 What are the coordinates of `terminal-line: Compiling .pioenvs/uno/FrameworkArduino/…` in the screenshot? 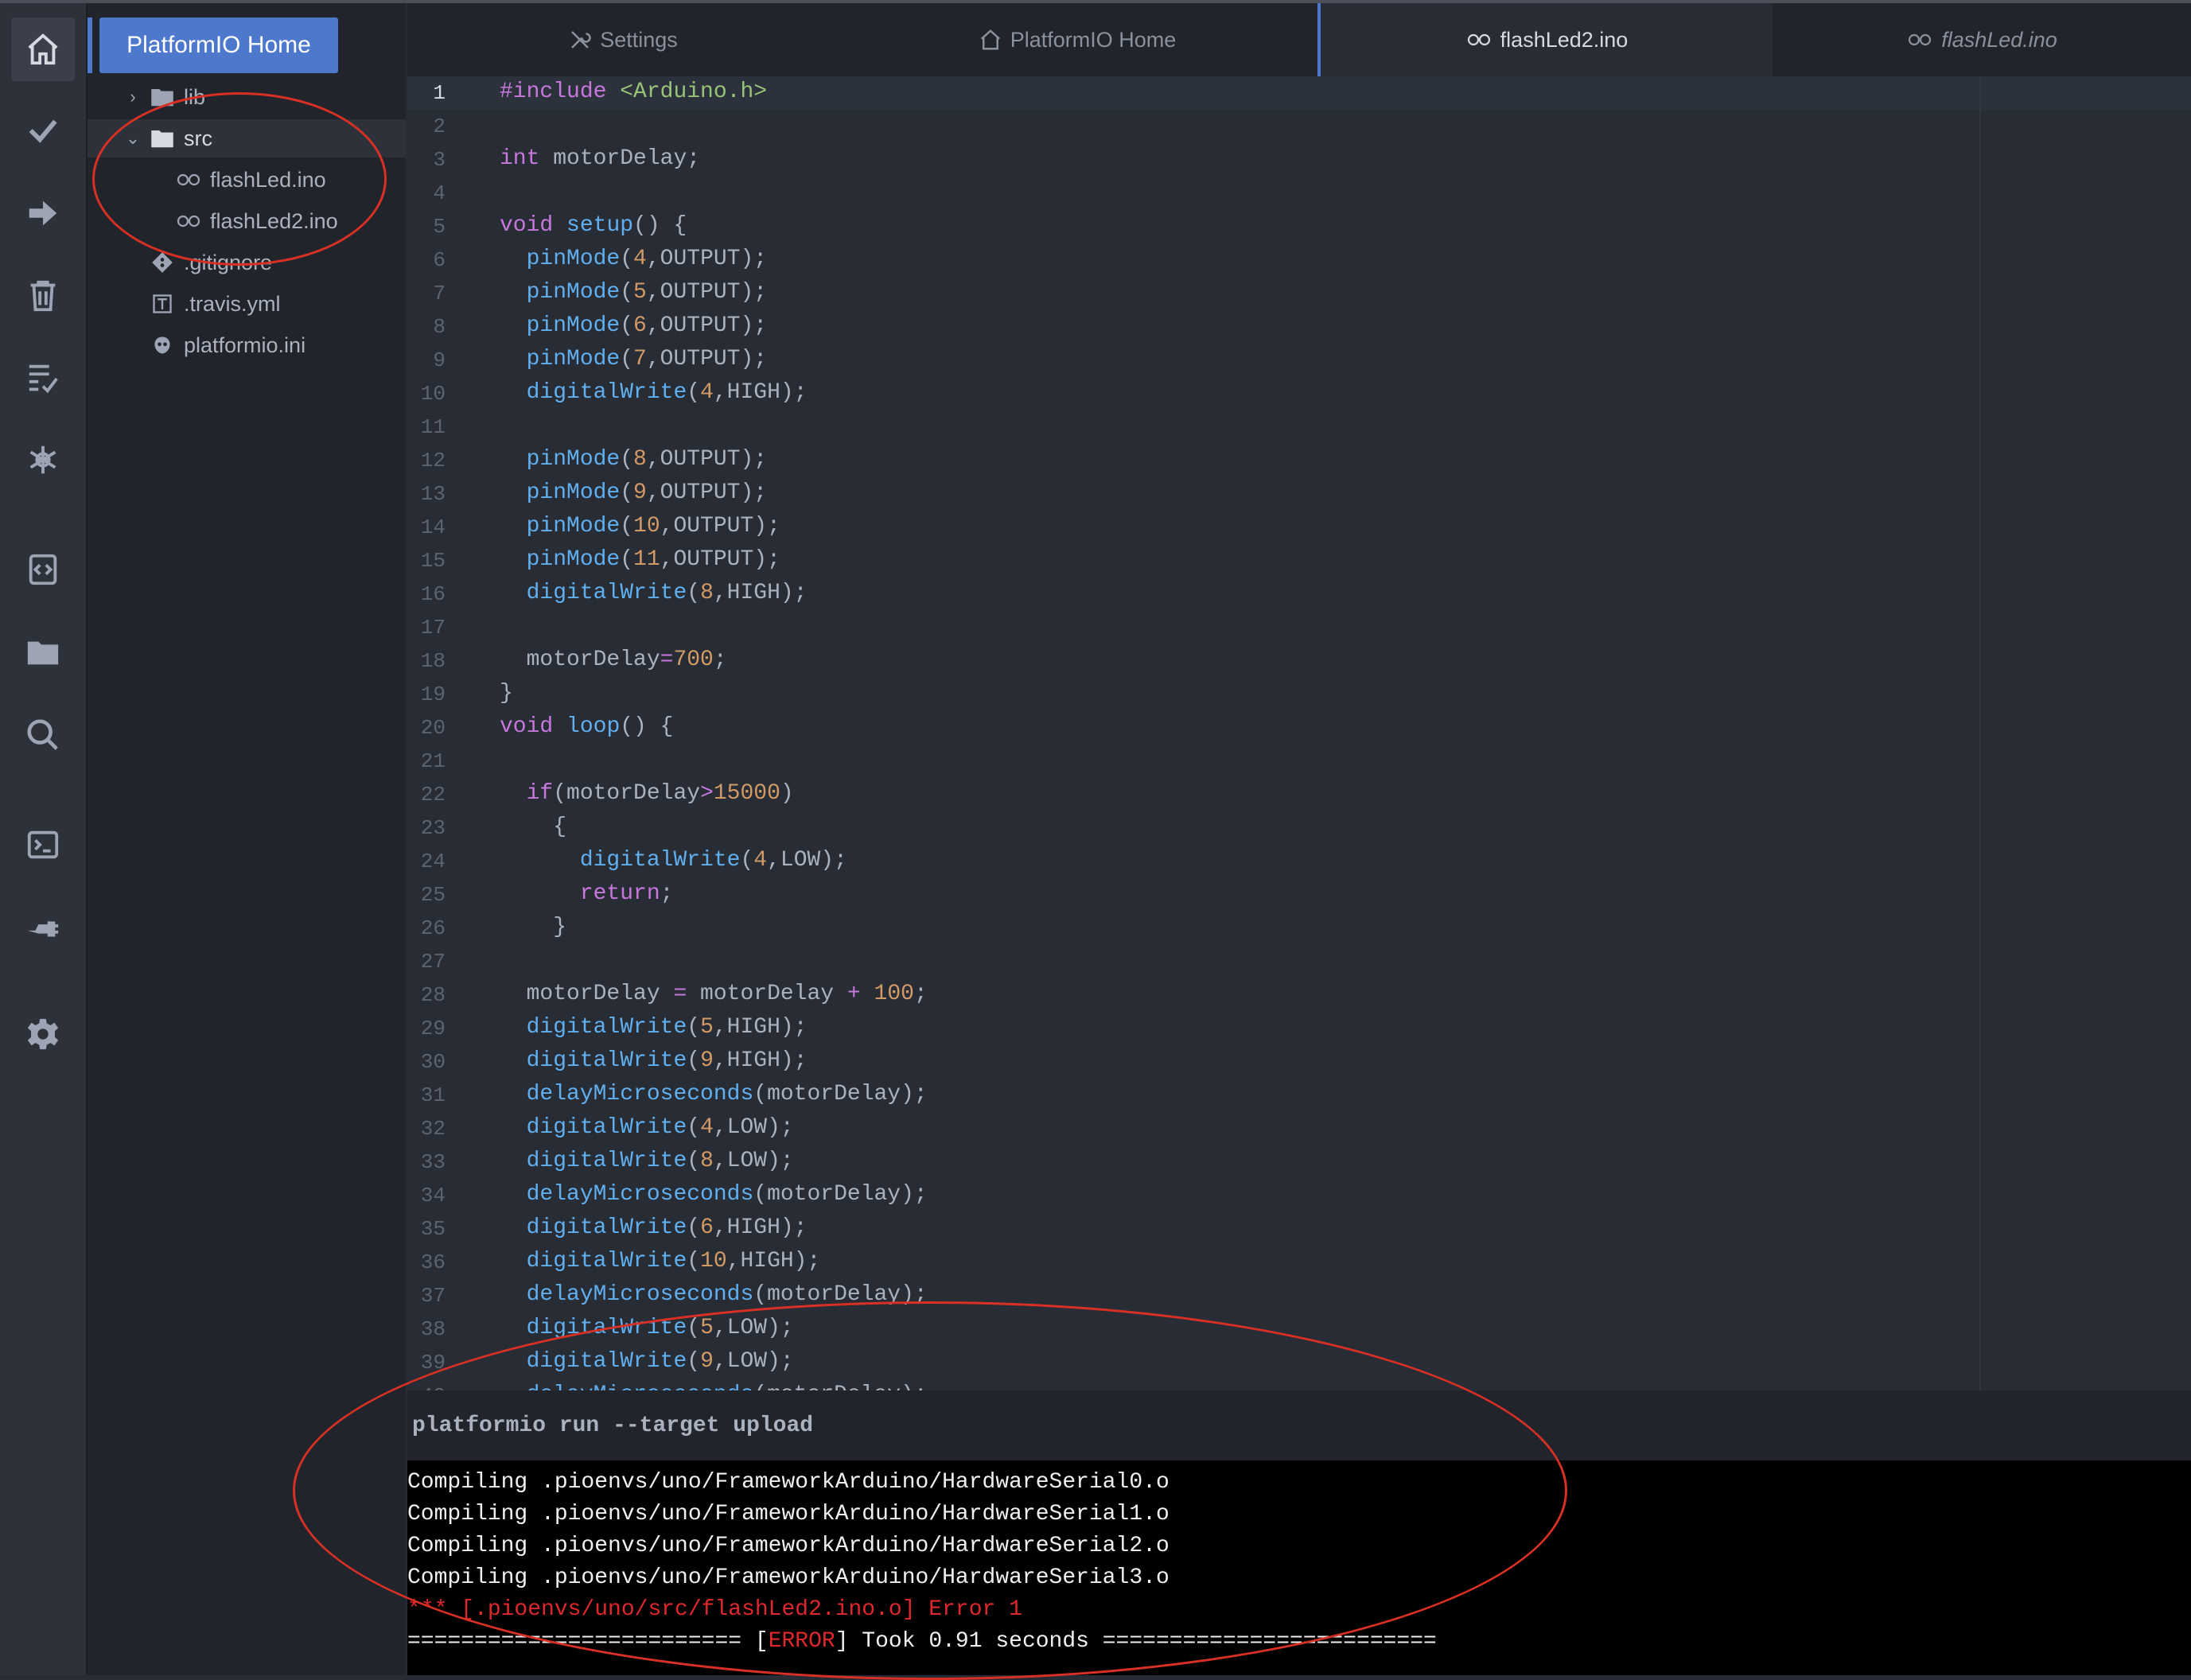 It's located at (788, 1514).